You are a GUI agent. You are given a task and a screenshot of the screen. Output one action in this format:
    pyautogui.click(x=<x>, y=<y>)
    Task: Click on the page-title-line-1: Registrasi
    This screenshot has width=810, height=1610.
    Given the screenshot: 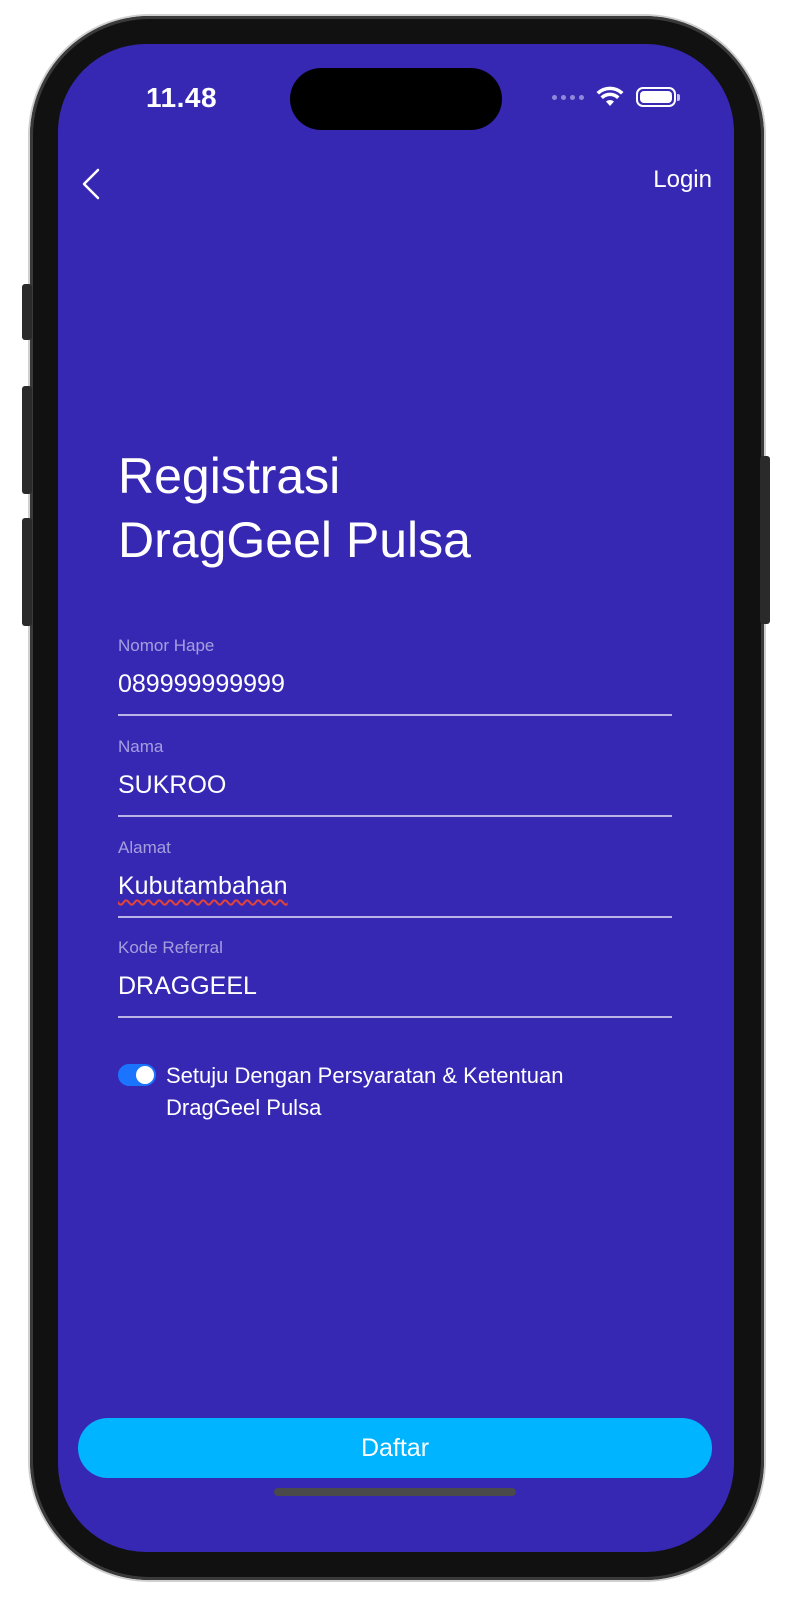 What is the action you would take?
    pyautogui.click(x=229, y=476)
    